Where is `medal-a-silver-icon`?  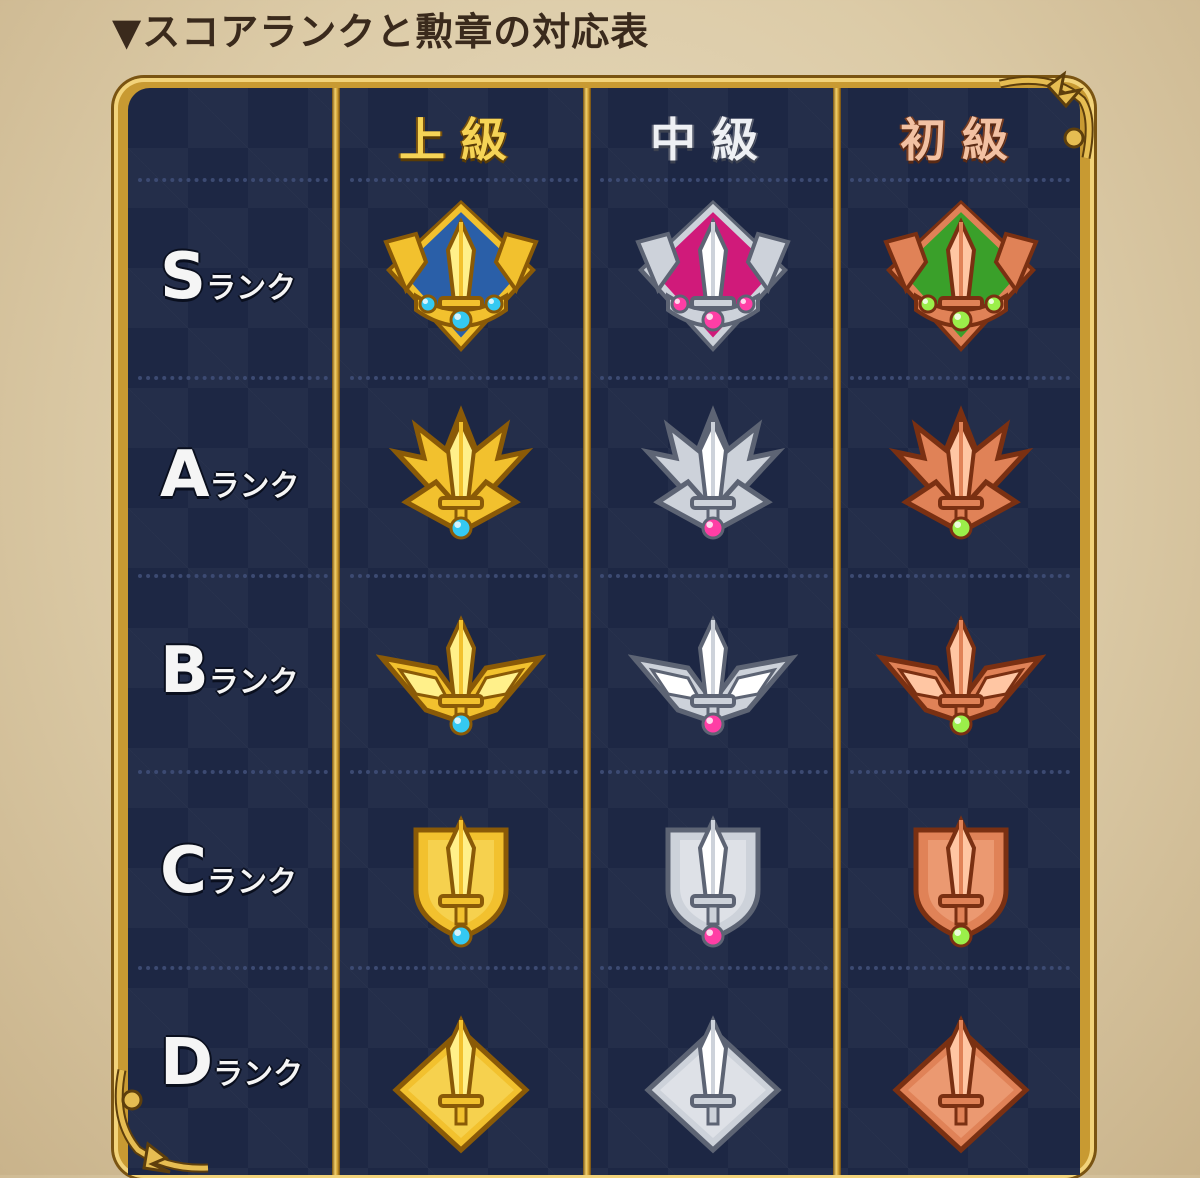 medal-a-silver-icon is located at coordinates (713, 477).